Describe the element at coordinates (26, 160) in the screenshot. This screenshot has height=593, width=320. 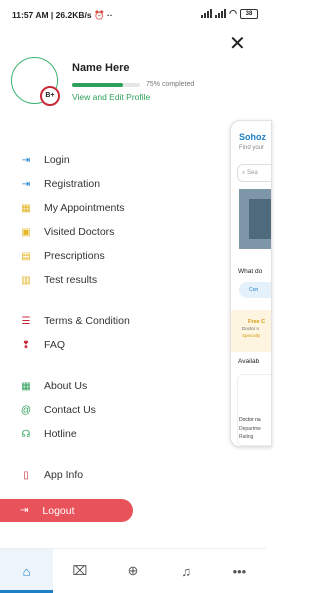
I see `login-icon: ⇥` at that location.